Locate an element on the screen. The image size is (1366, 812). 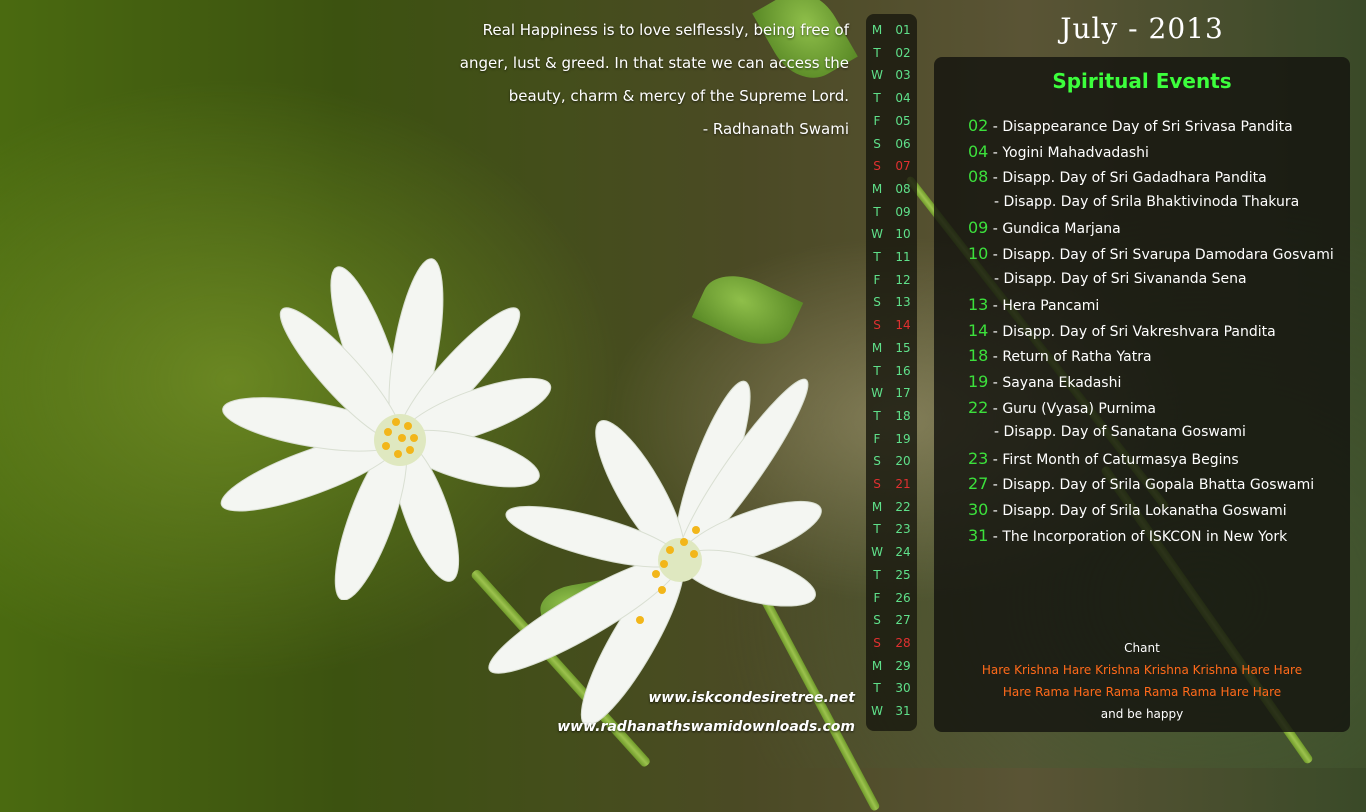
event-item: 19 - Sayana Ekadashi is located at coordinates (1045, 381).